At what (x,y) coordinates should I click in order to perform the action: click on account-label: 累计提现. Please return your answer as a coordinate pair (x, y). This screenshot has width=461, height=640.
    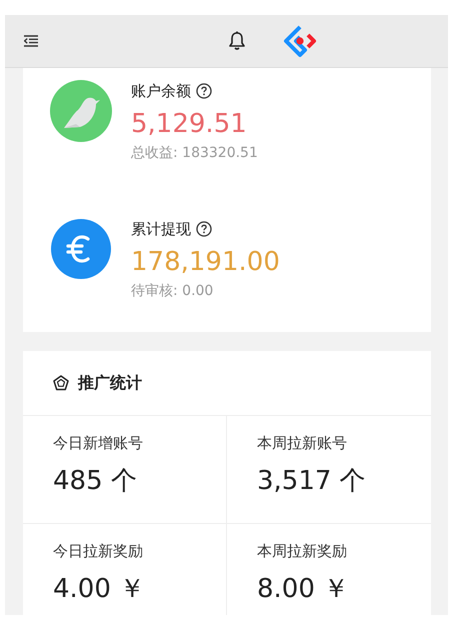
    Looking at the image, I should click on (161, 229).